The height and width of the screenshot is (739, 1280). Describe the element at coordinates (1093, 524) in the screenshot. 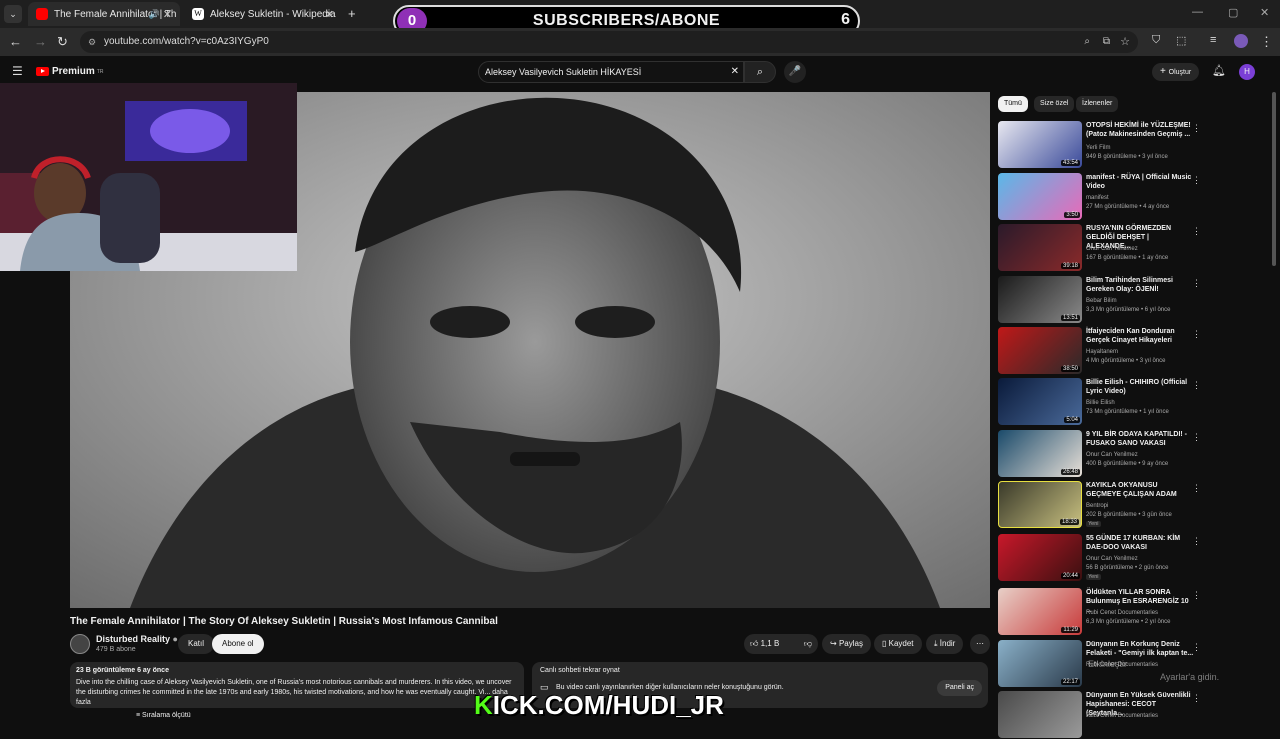

I see `new-badge: Yeni` at that location.